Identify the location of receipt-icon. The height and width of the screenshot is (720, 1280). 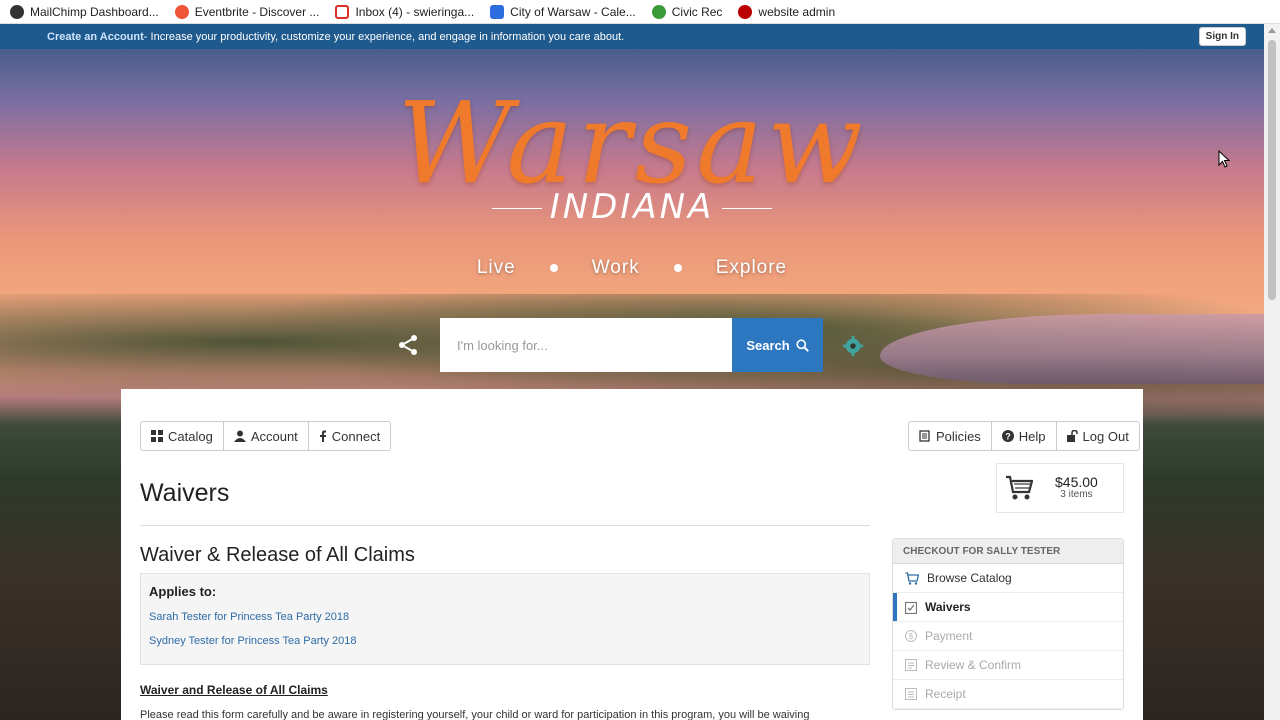
(911, 694).